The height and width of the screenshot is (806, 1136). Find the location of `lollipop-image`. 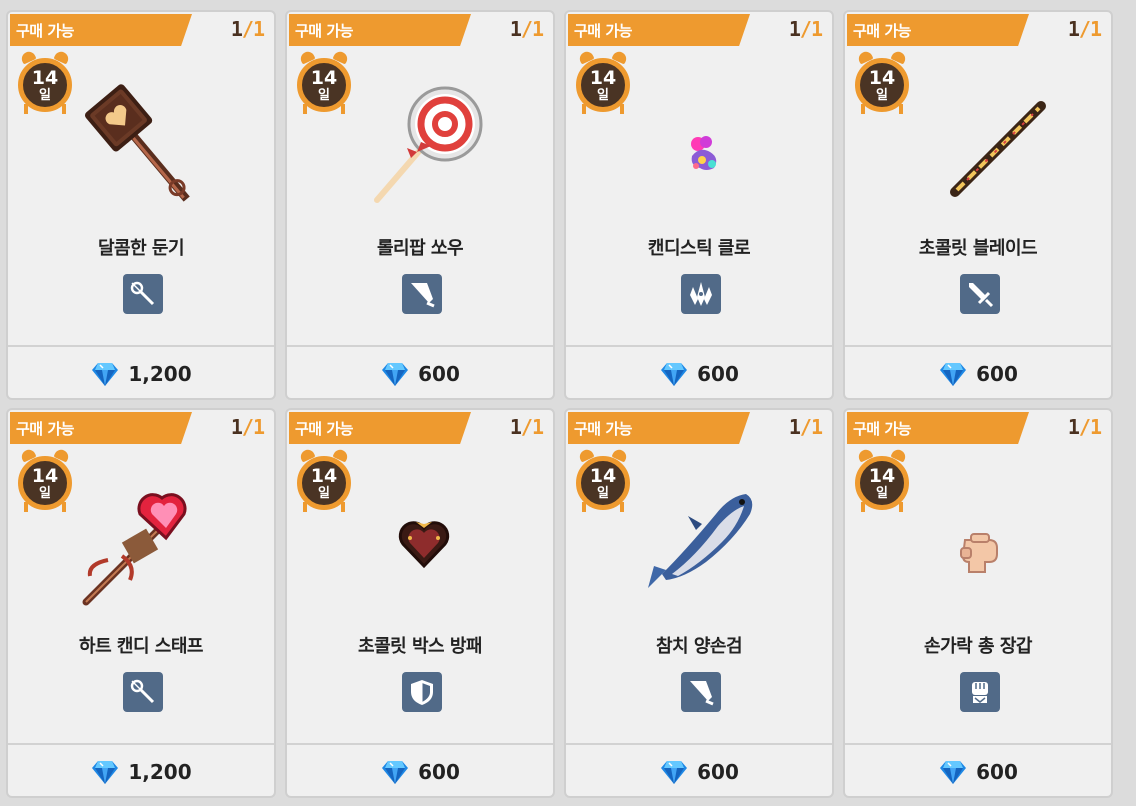

lollipop-image is located at coordinates (422, 147).